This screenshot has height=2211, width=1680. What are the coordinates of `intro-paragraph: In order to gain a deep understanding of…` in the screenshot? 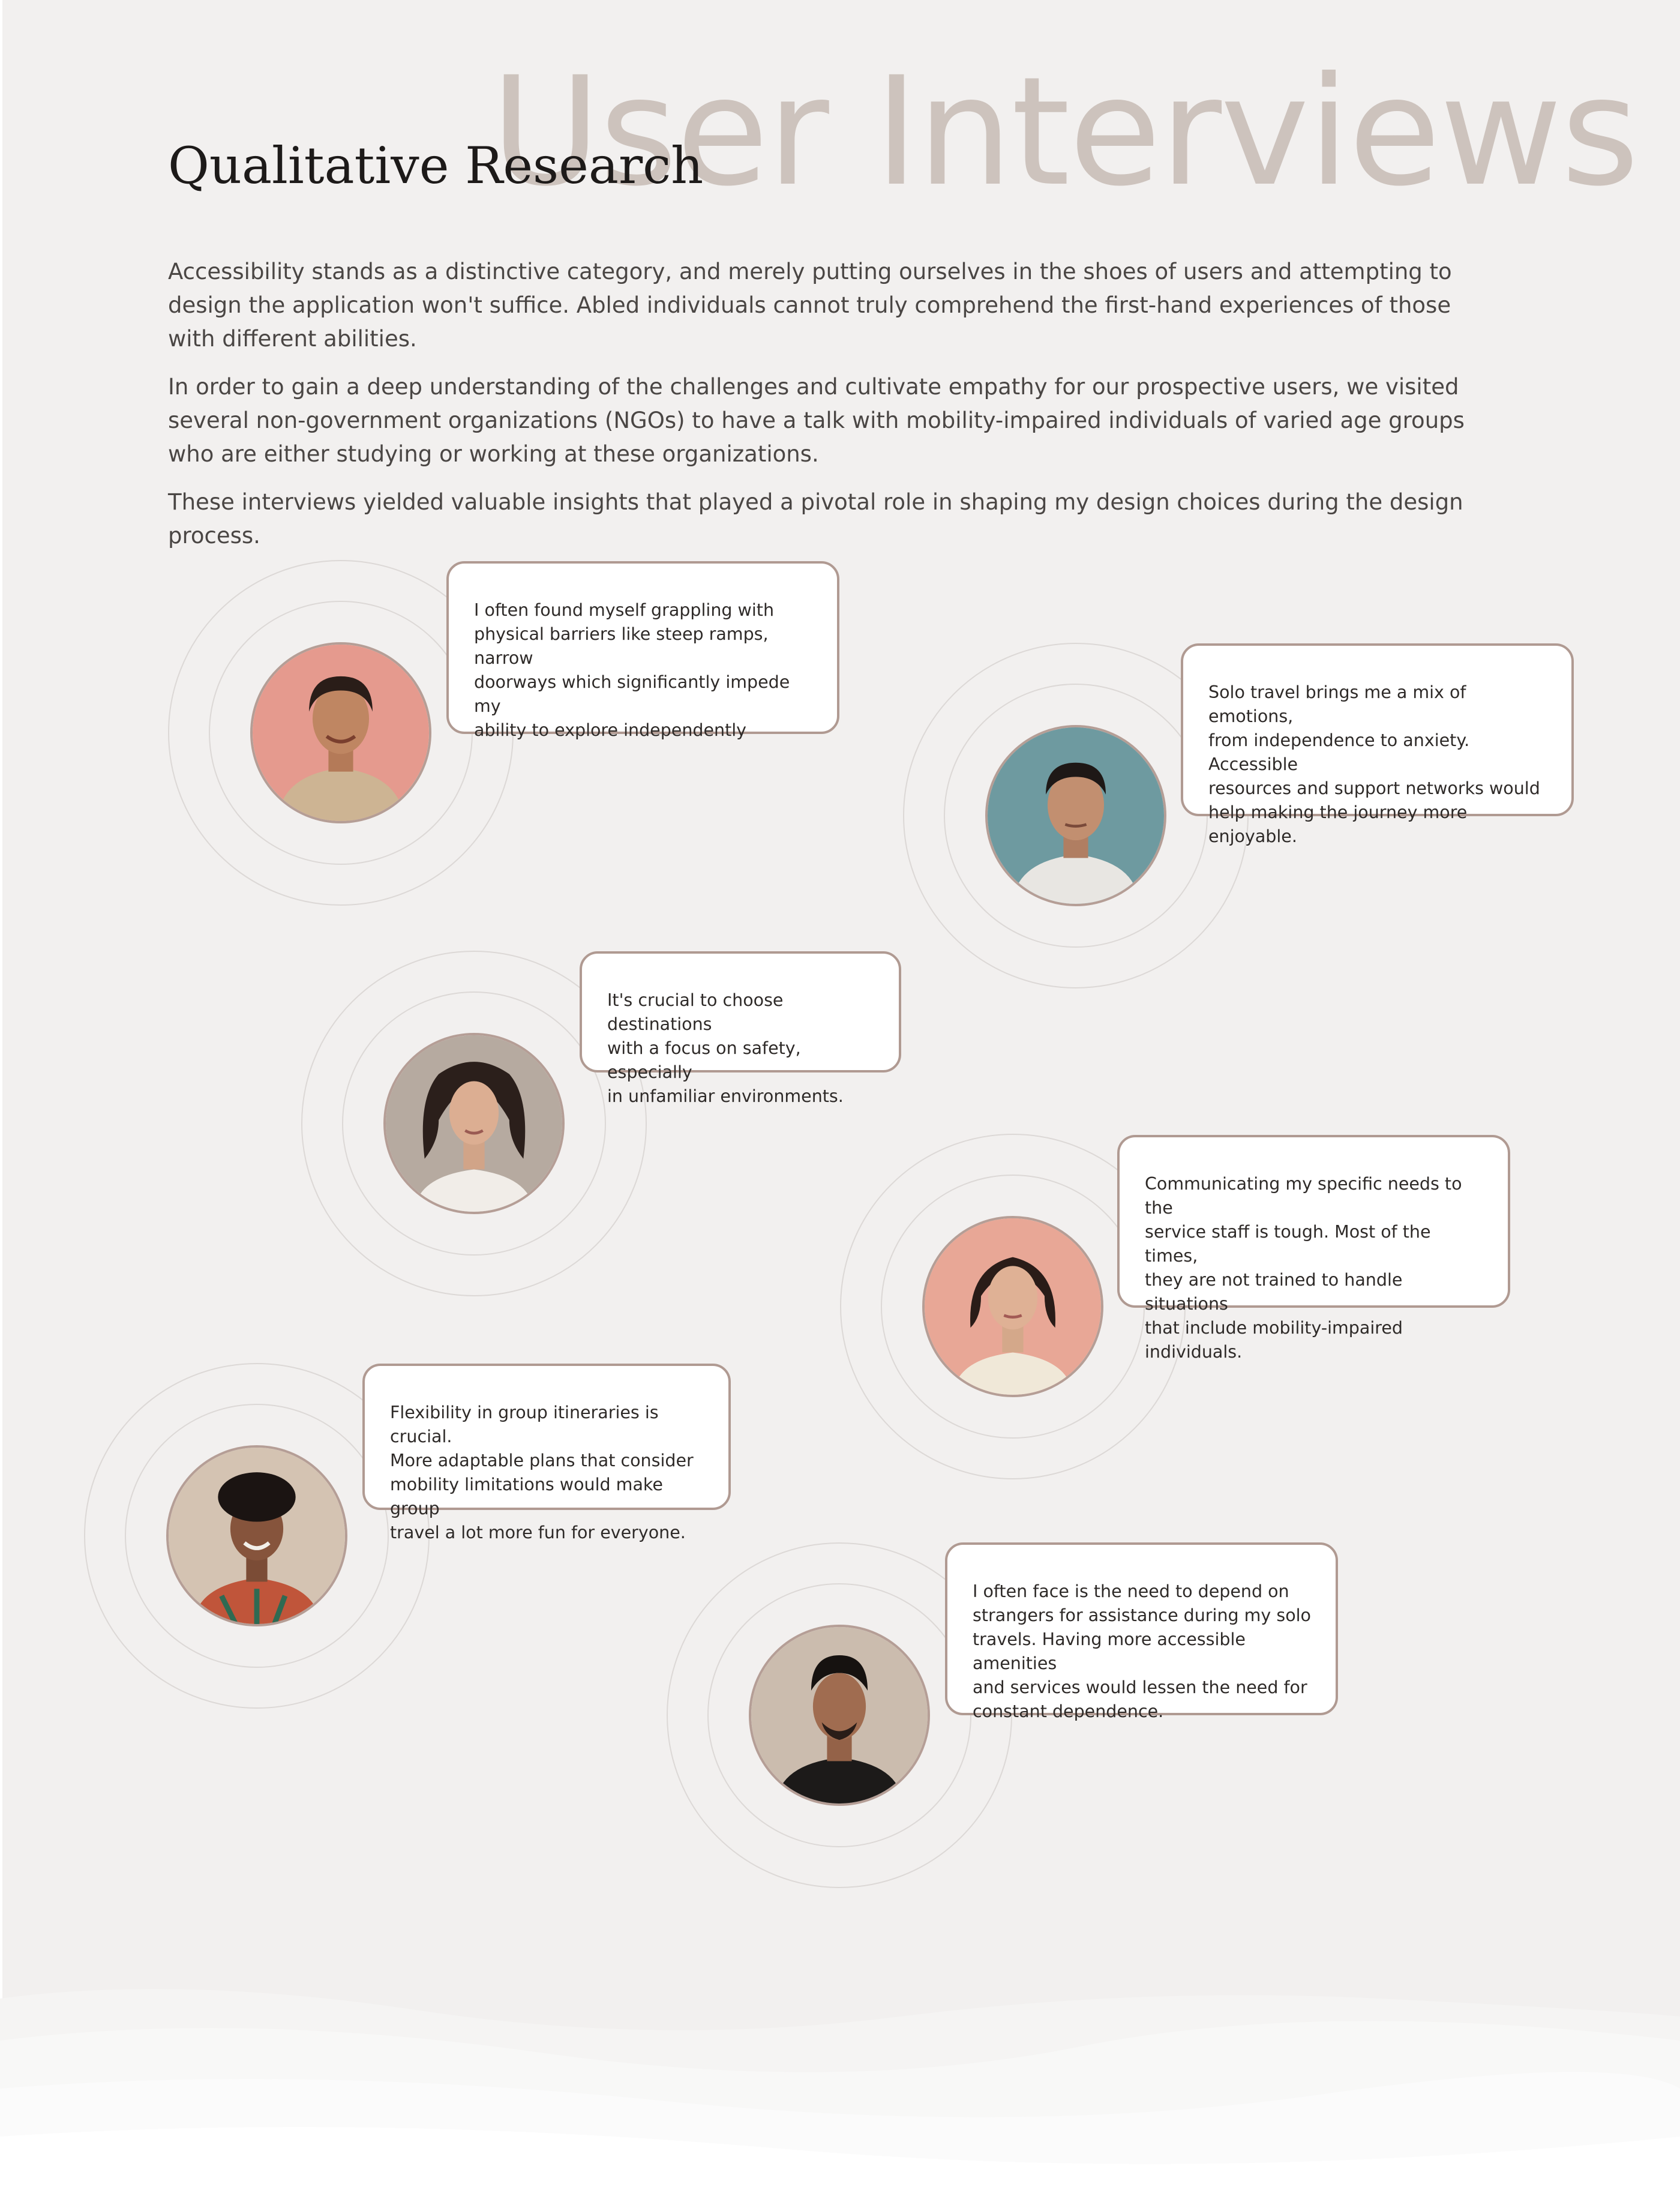 It's located at (817, 420).